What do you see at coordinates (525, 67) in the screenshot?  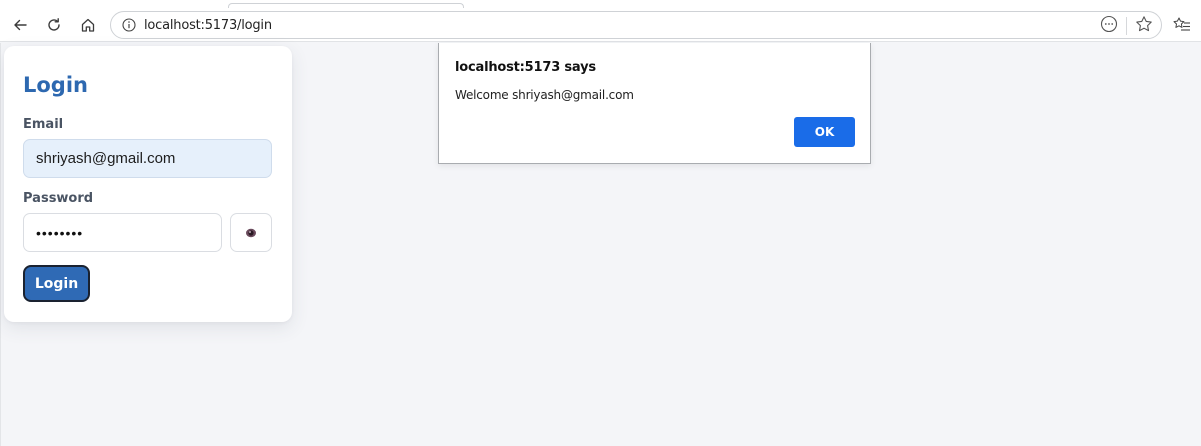 I see `dialog-title: localhost:5173 says` at bounding box center [525, 67].